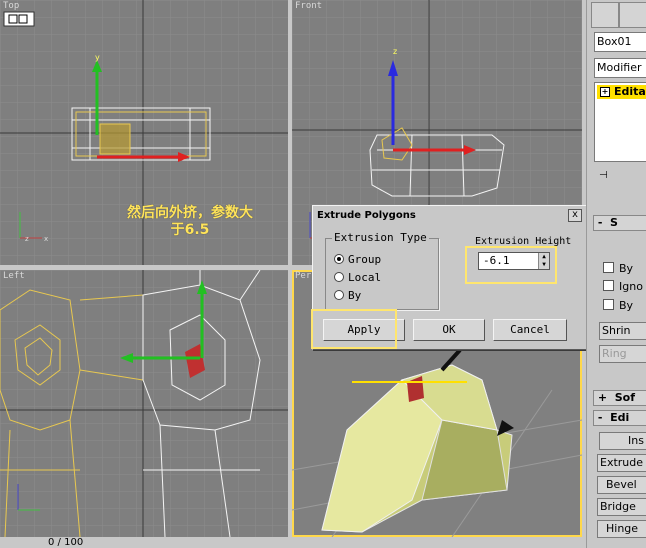  What do you see at coordinates (620, 68) in the screenshot?
I see `modifier-list-dropdown: Modifier Lis` at bounding box center [620, 68].